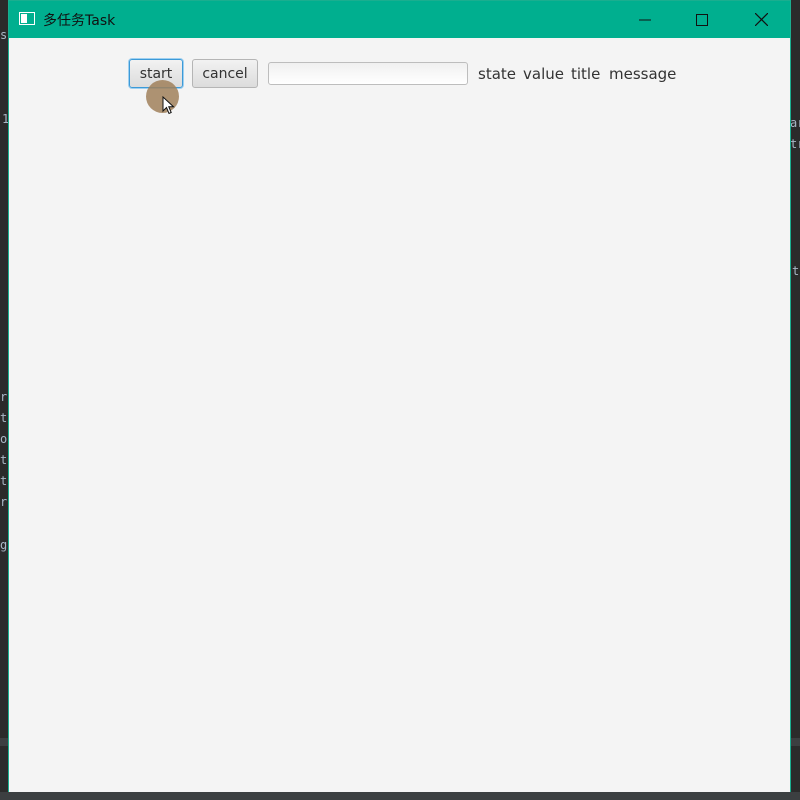 Image resolution: width=800 pixels, height=800 pixels. Describe the element at coordinates (225, 73) in the screenshot. I see `cancel-button: cancel` at that location.